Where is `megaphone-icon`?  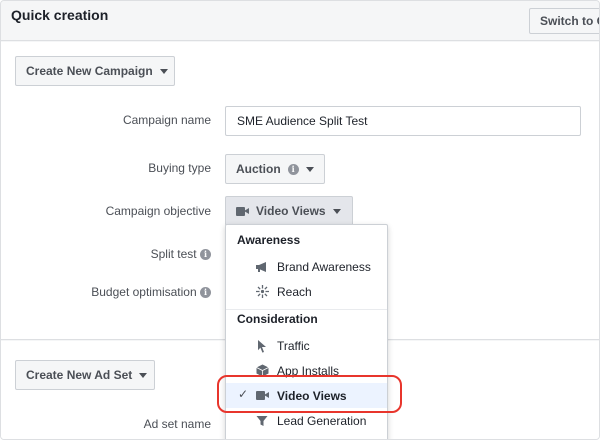 megaphone-icon is located at coordinates (262, 267).